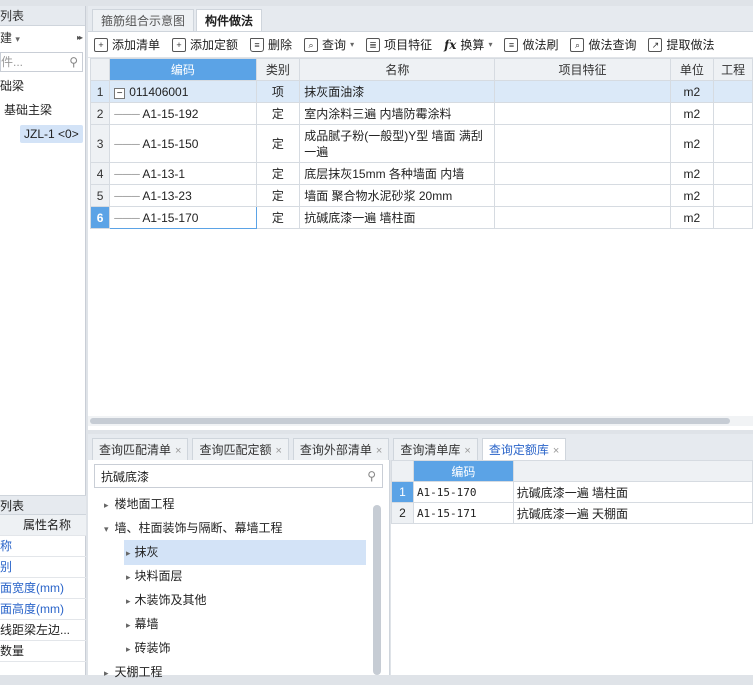  What do you see at coordinates (397, 91) in the screenshot?
I see `name-cell: 抹灰面油漆` at bounding box center [397, 91].